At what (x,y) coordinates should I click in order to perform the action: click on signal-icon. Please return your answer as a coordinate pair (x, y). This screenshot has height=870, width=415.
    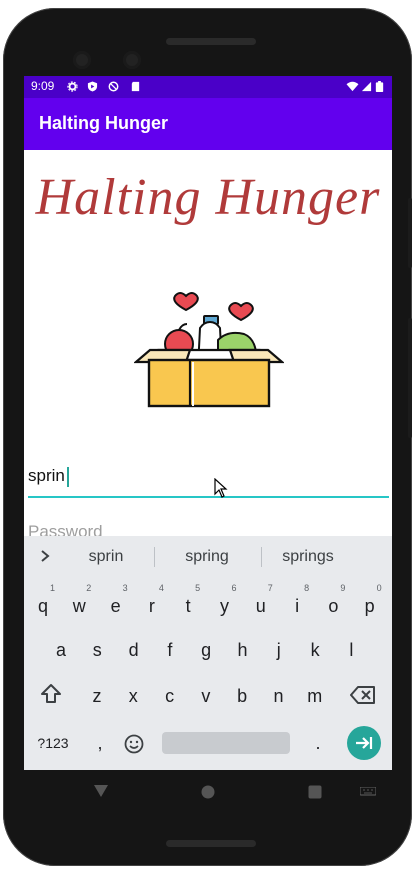
    Looking at the image, I should click on (366, 86).